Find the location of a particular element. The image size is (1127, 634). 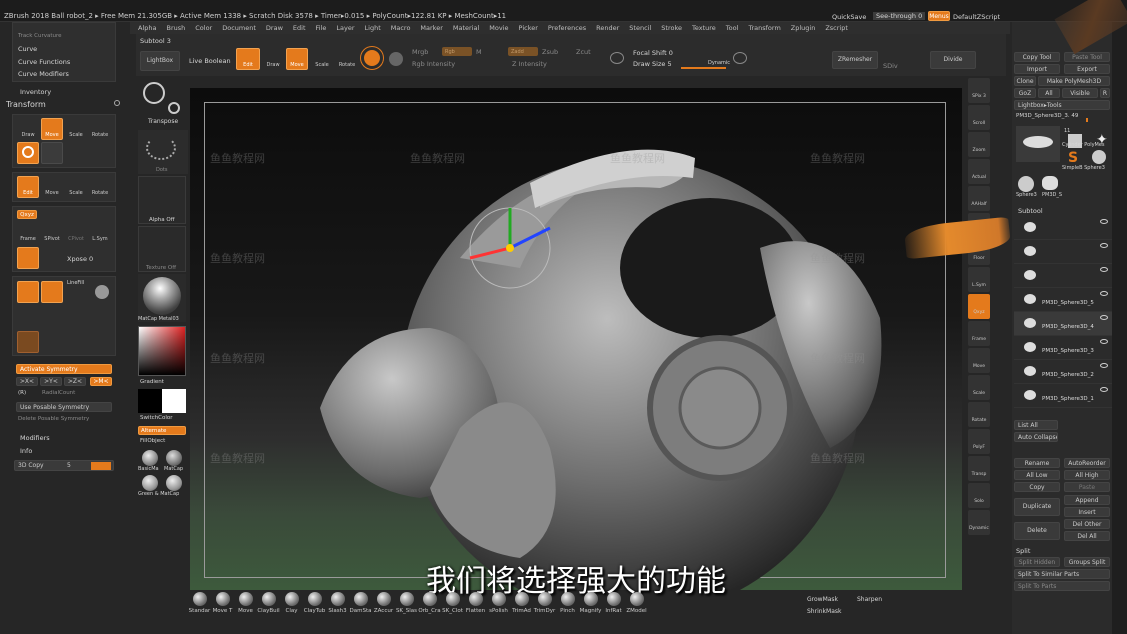

groups-split-button: Groups Split is located at coordinates (1087, 562).